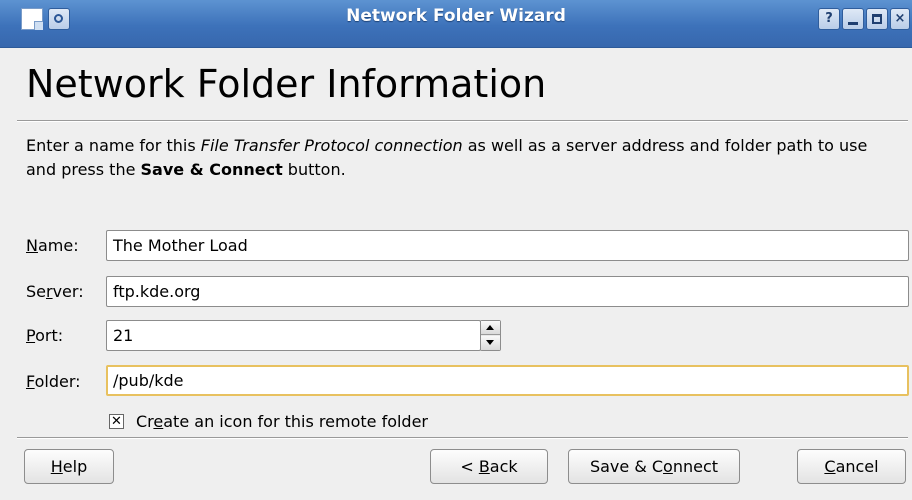 The image size is (912, 500). What do you see at coordinates (145, 421) in the screenshot?
I see `create-icon-label-pre: Cr` at bounding box center [145, 421].